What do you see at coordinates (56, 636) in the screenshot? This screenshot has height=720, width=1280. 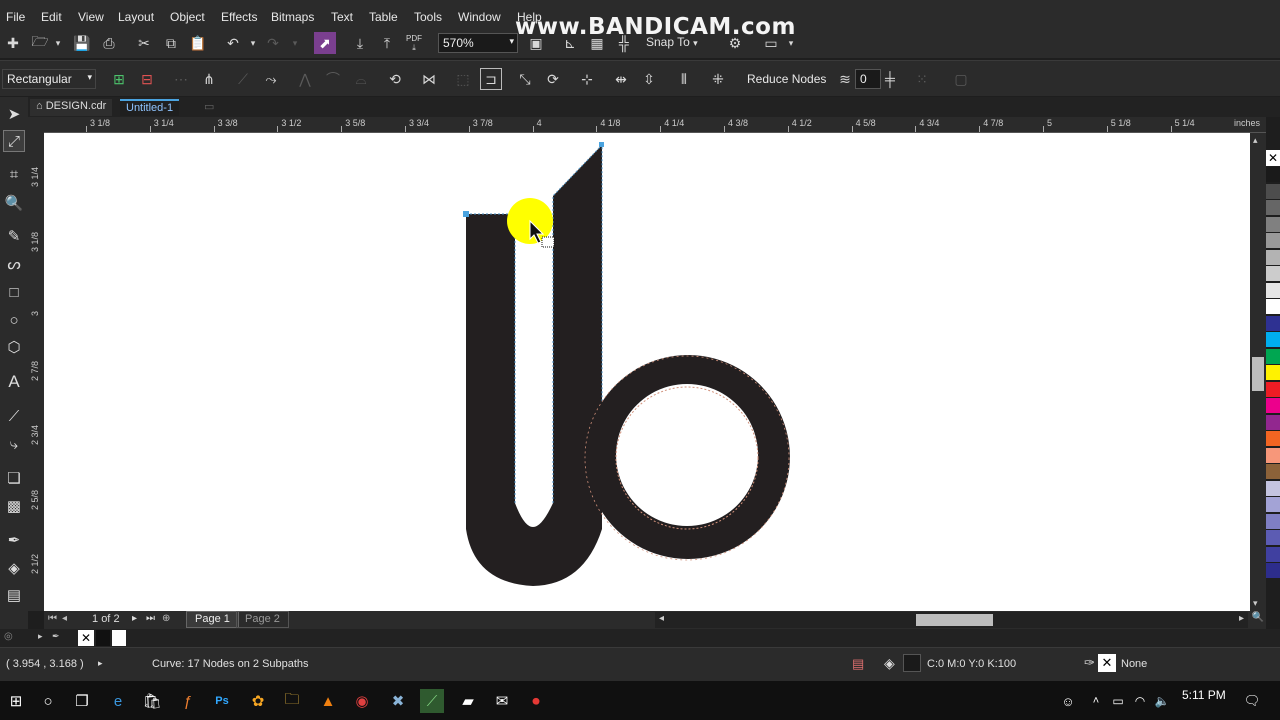 I see `eyedropper-icon: ✒` at bounding box center [56, 636].